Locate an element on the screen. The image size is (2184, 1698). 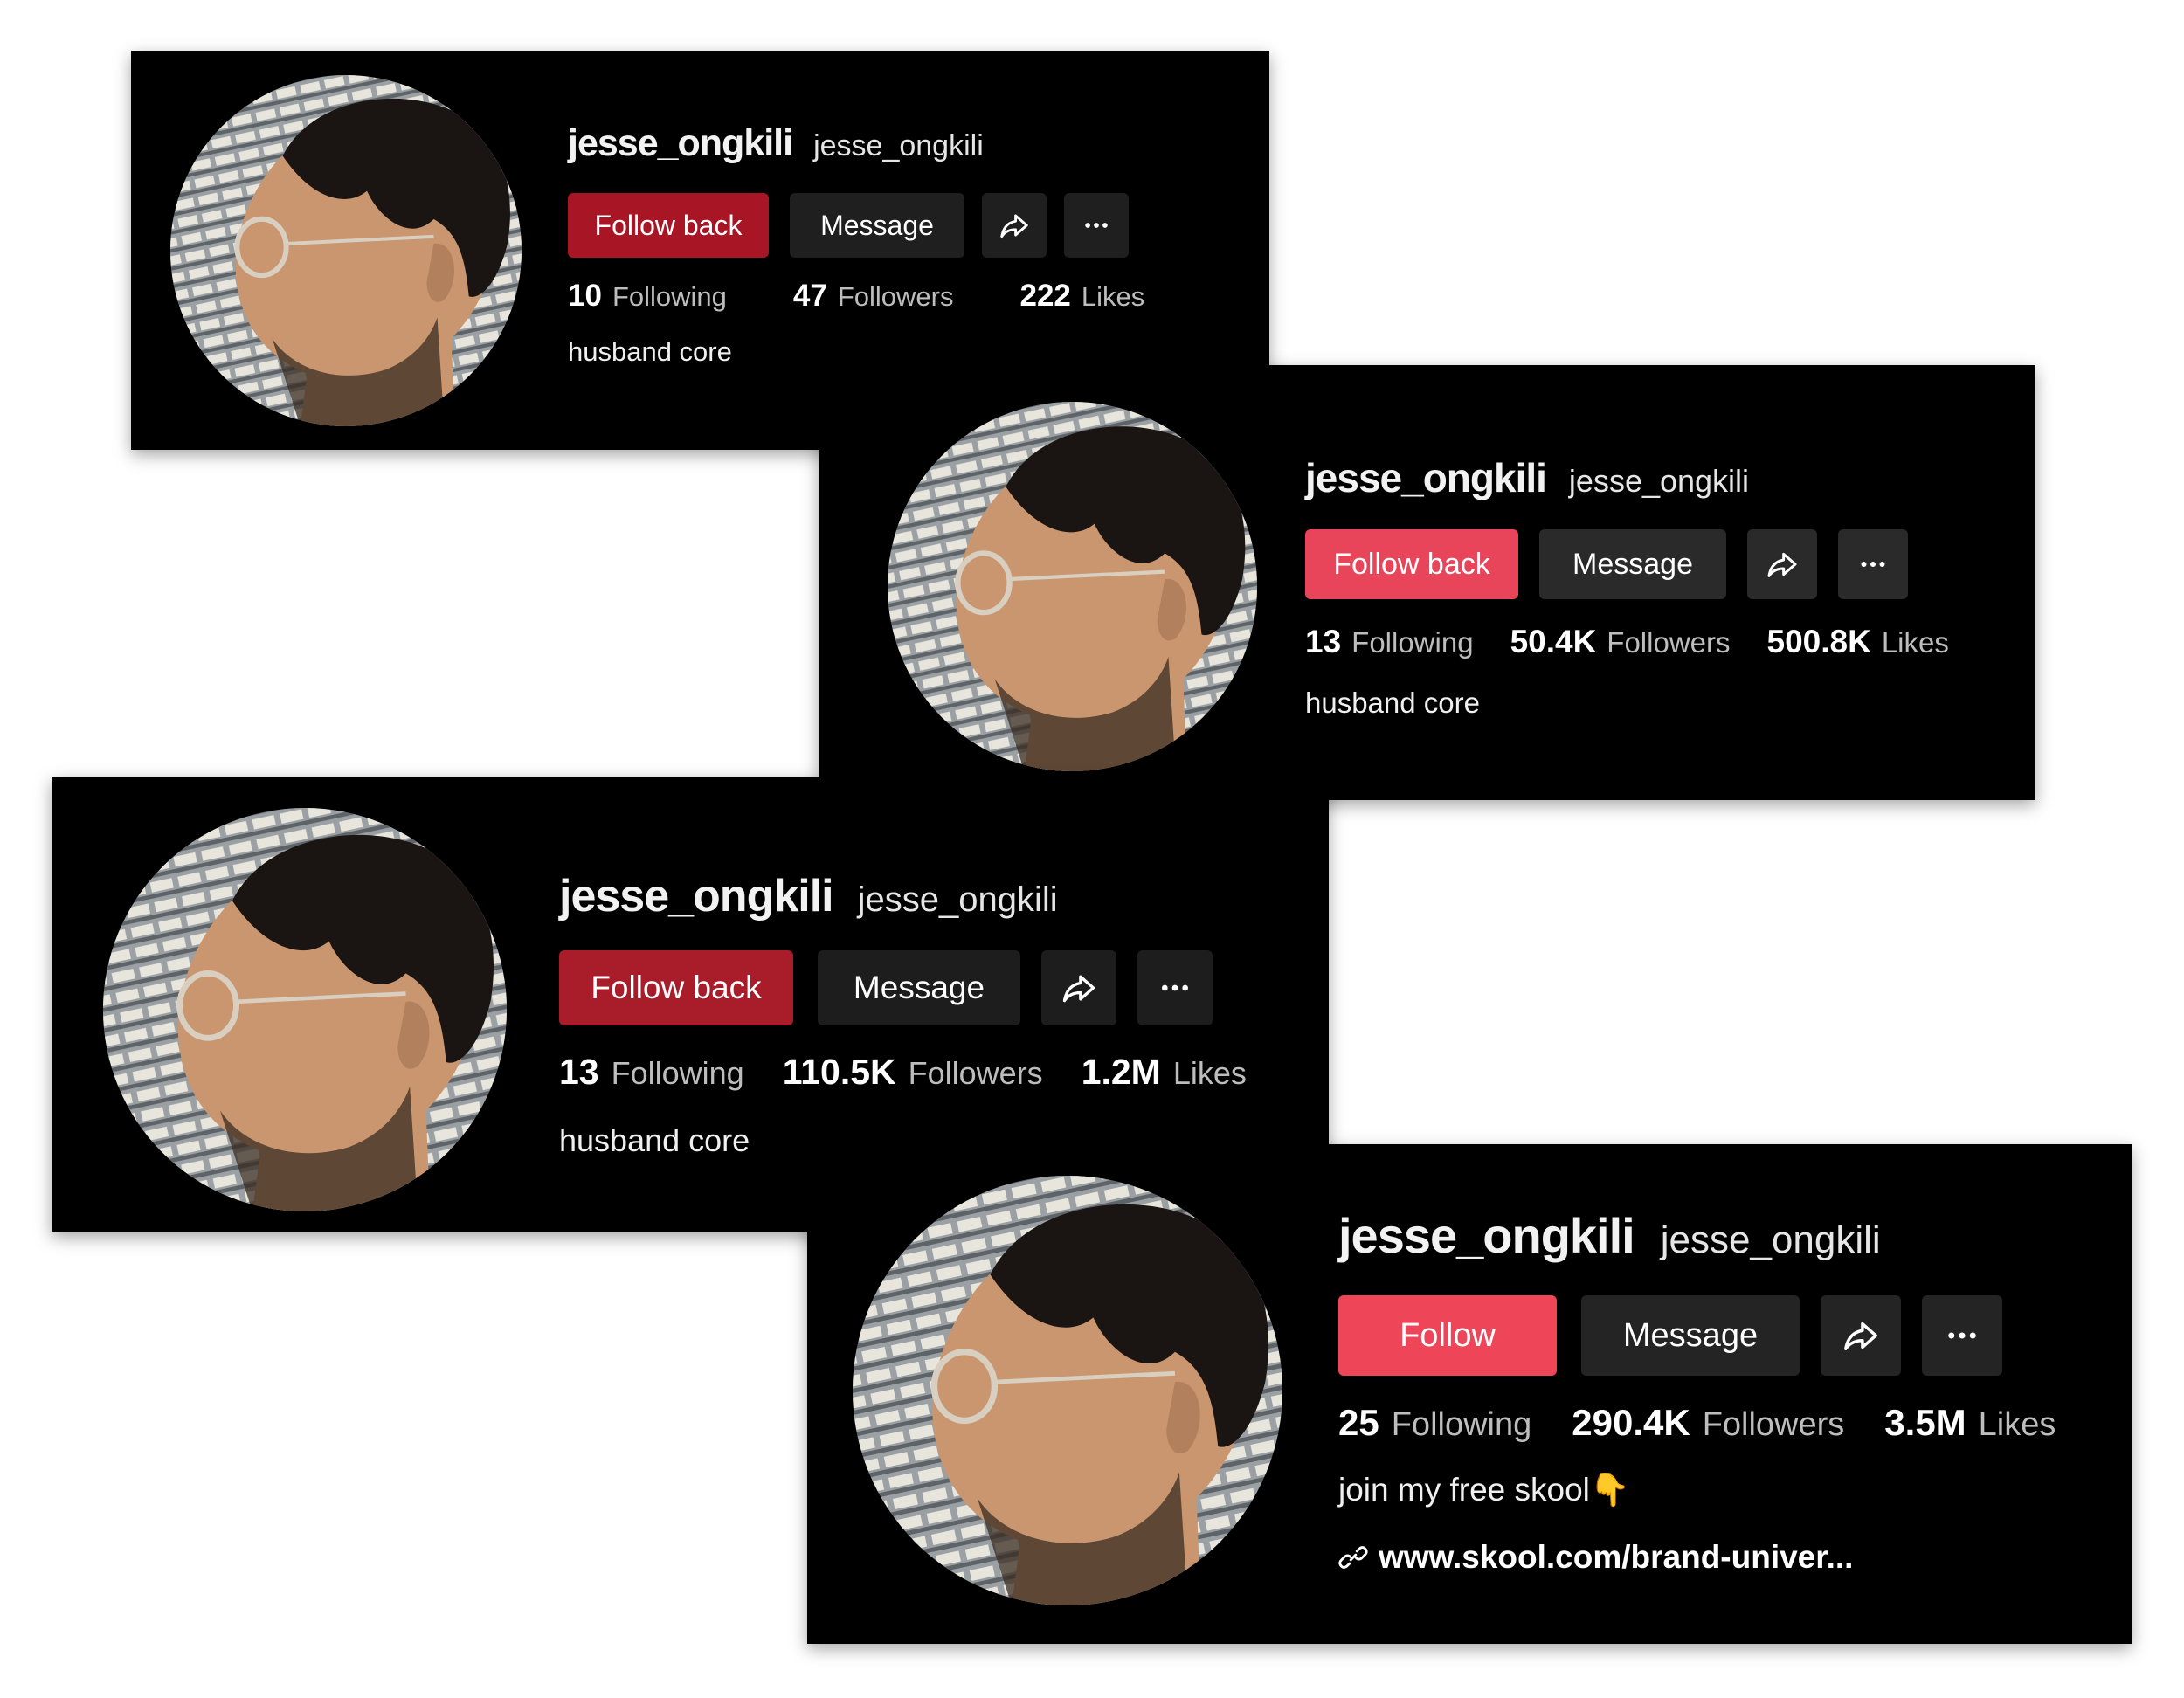
bio: join my free skool👇 is located at coordinates (1697, 1490).